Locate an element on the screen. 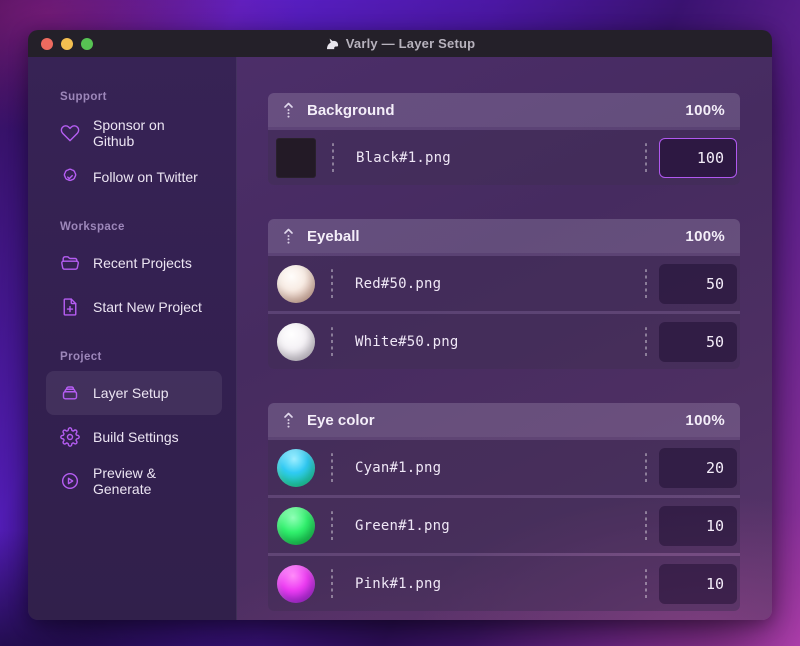 This screenshot has height=646, width=800. group-name: Eye color is located at coordinates (341, 420).